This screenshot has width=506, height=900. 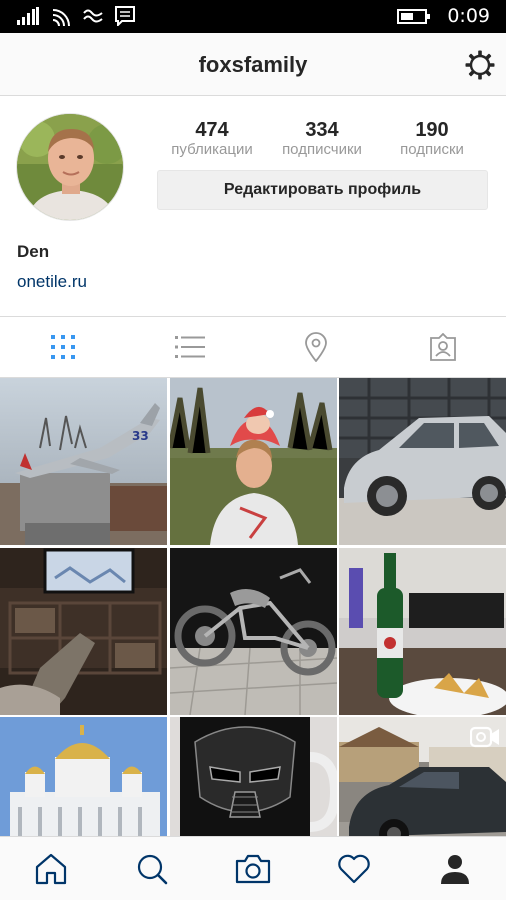 I want to click on battery-icon, so click(x=414, y=16).